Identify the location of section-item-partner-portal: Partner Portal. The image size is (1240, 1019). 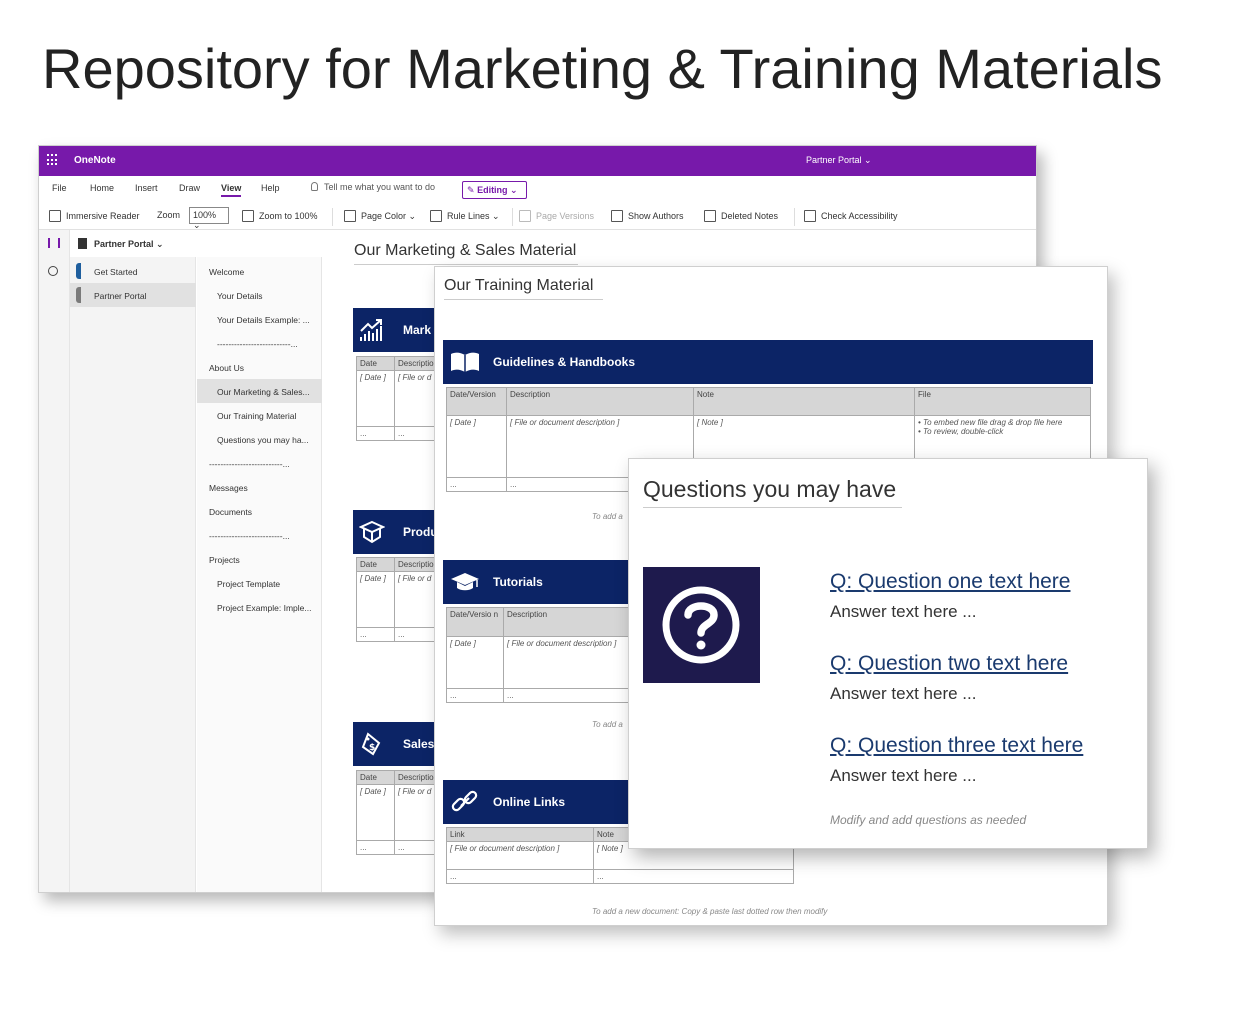
(133, 295).